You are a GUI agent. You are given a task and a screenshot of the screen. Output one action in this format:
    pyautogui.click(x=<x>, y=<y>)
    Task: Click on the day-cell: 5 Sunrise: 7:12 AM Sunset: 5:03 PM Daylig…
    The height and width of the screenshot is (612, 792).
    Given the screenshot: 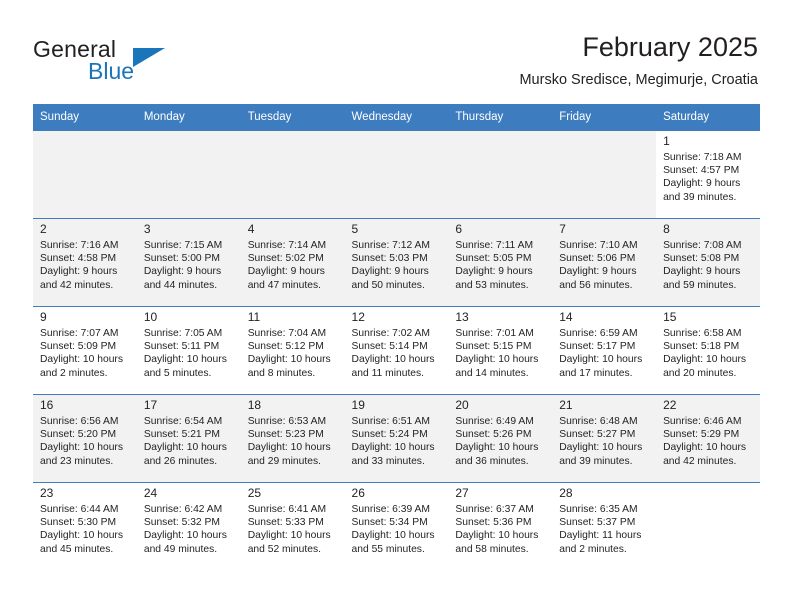 What is the action you would take?
    pyautogui.click(x=396, y=262)
    